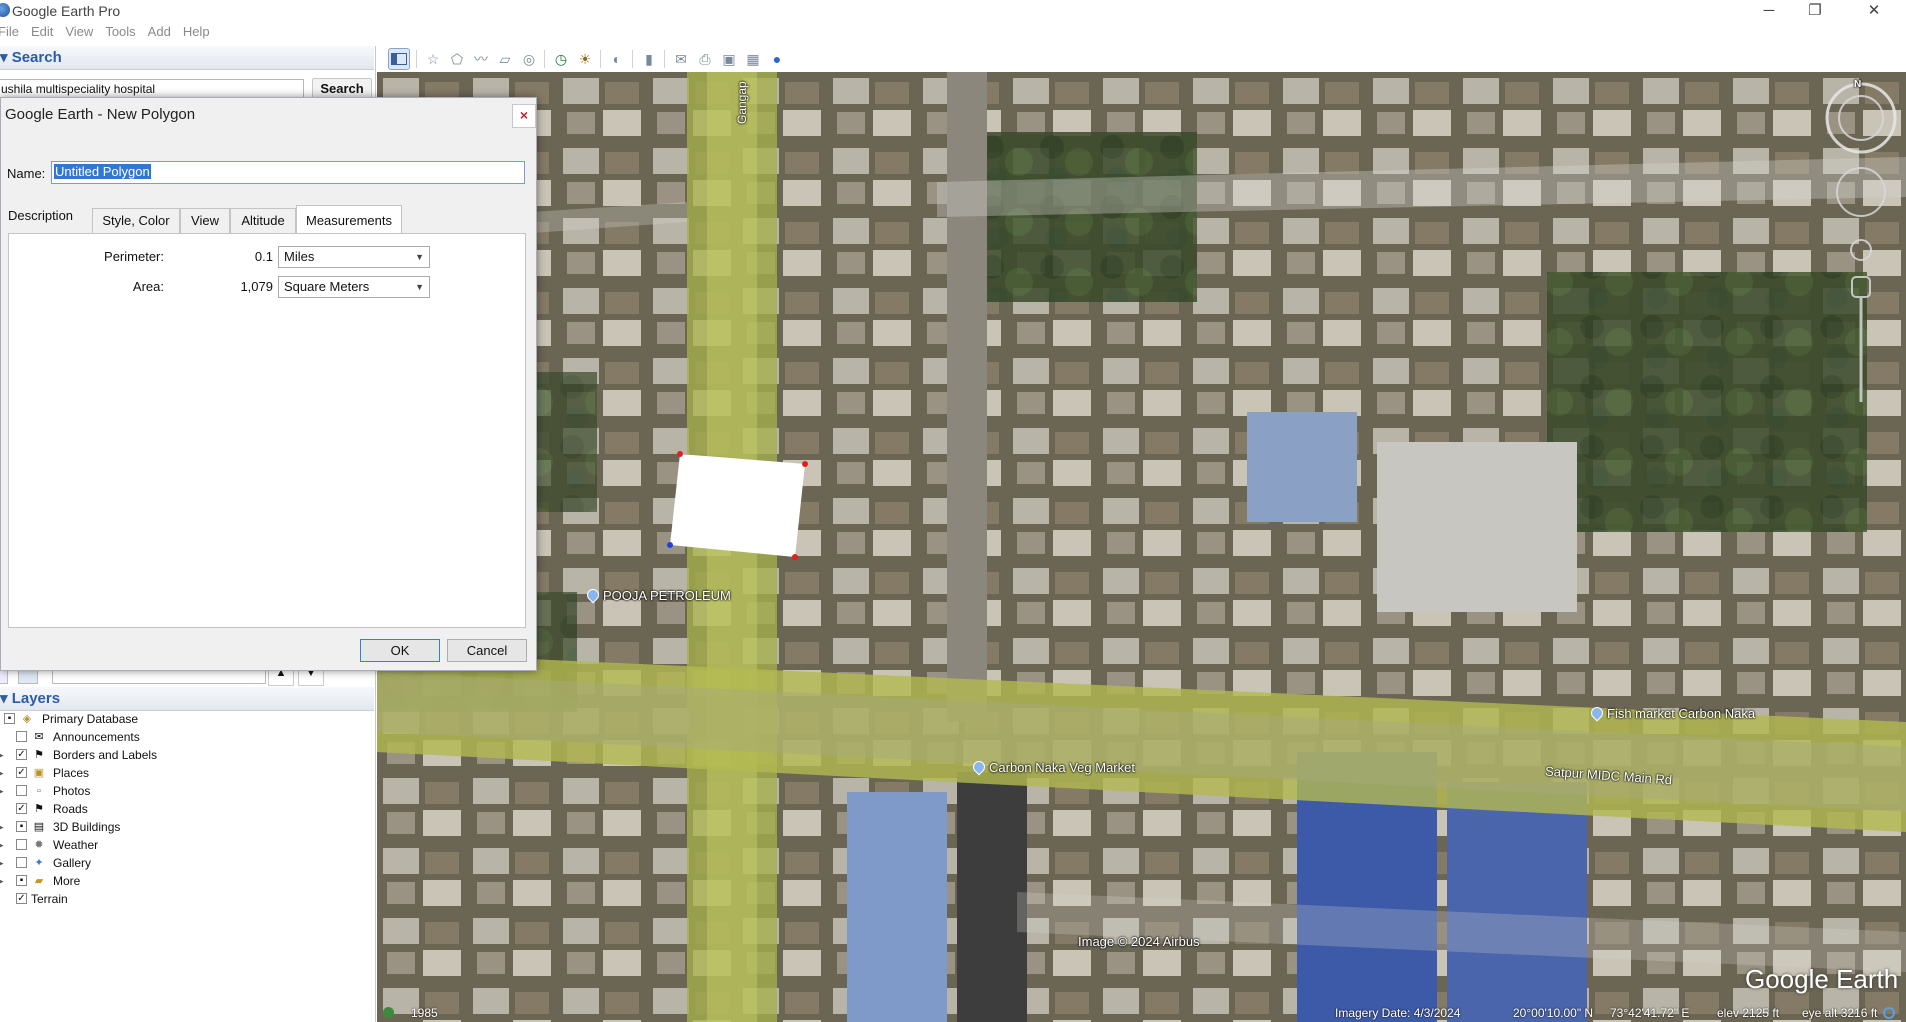 The width and height of the screenshot is (1906, 1022). What do you see at coordinates (67, 881) in the screenshot?
I see `layer-label: More` at bounding box center [67, 881].